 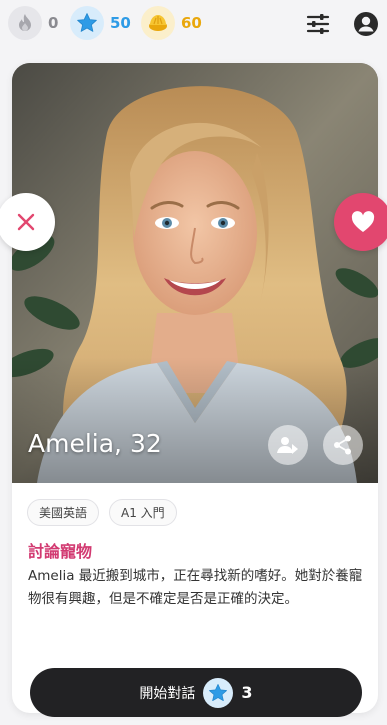 I want to click on flame-stat: 0, so click(x=33, y=23).